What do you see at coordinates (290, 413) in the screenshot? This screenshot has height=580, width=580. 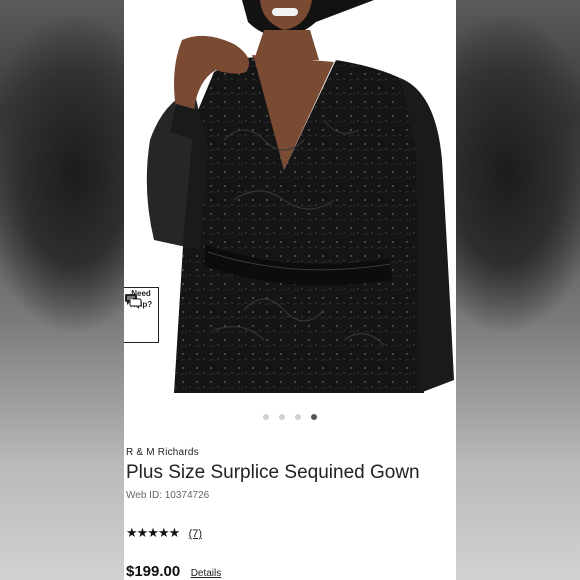 I see `carousel-indicators` at bounding box center [290, 413].